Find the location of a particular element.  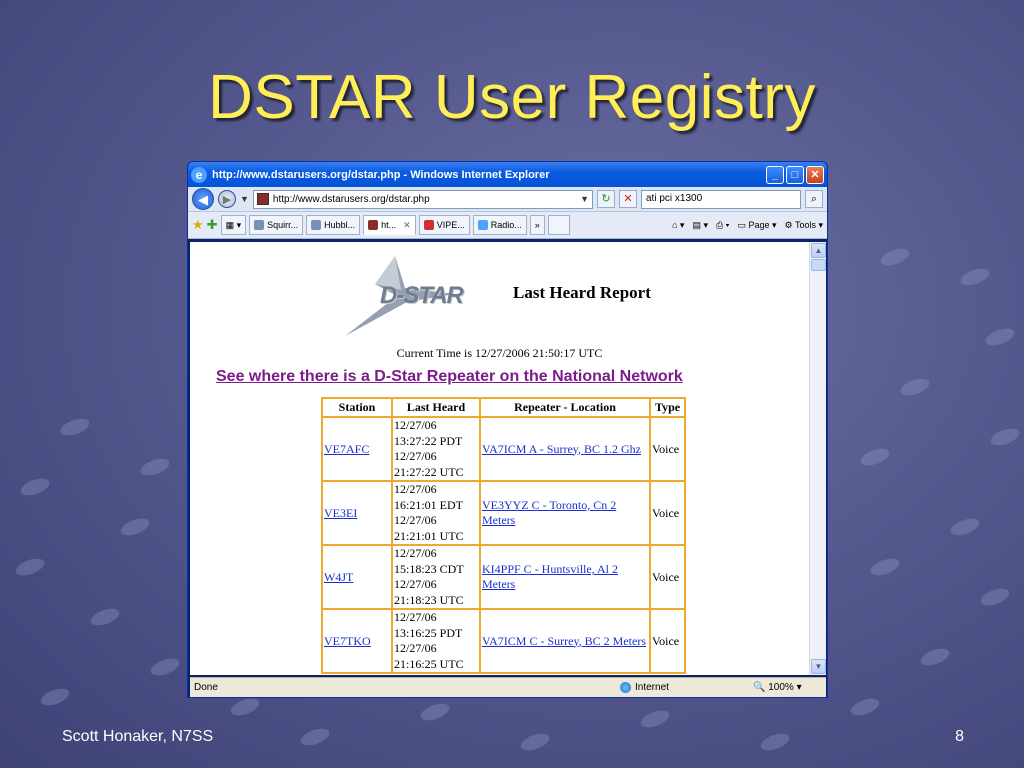

home-icon: ⌂ ▾ is located at coordinates (678, 225).